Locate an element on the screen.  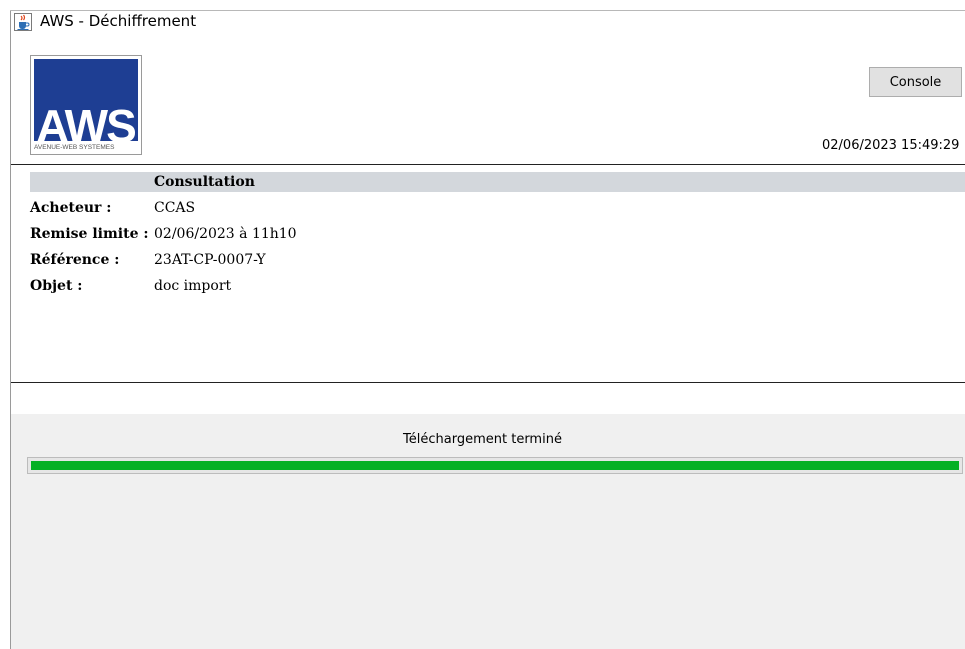
java-cup-icon is located at coordinates (23, 22).